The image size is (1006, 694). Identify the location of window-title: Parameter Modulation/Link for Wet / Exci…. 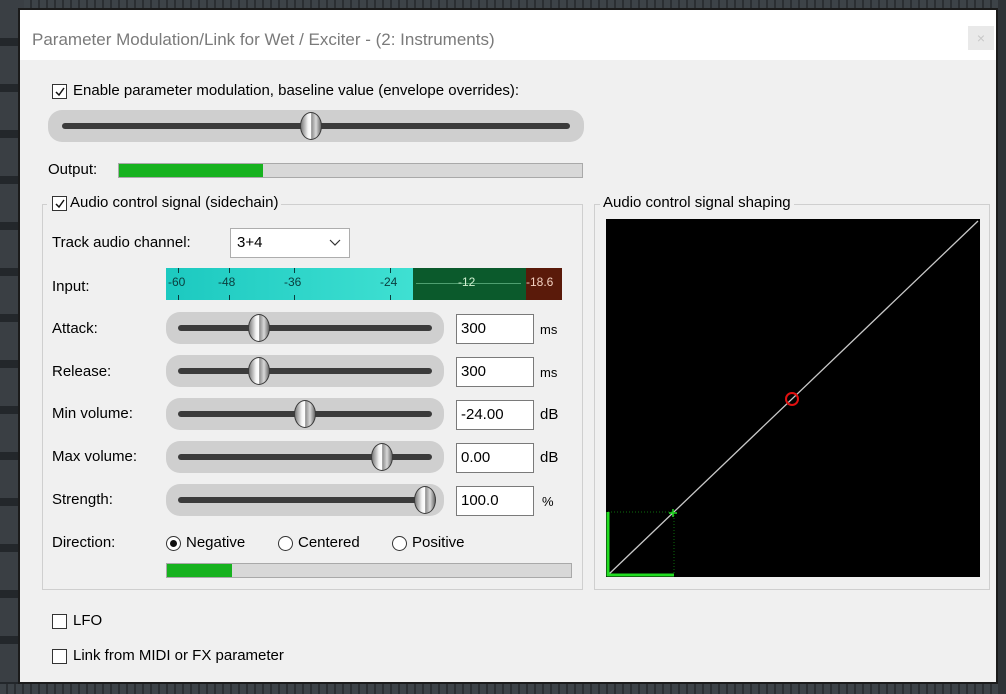
(263, 39).